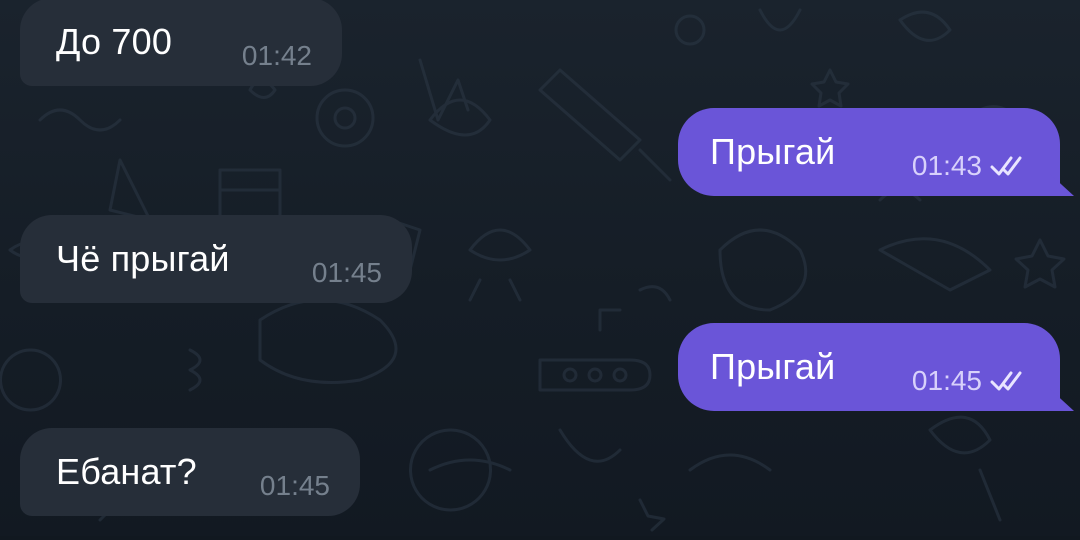 The height and width of the screenshot is (540, 1080). I want to click on message-time: 01:43, so click(946, 165).